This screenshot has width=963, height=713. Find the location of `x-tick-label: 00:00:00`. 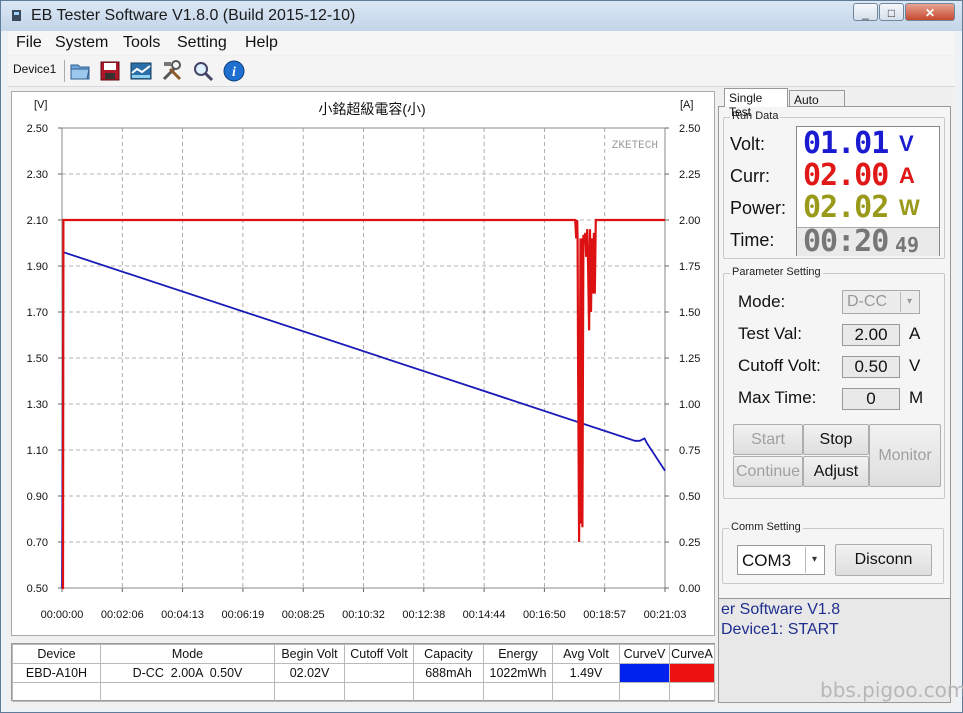

x-tick-label: 00:00:00 is located at coordinates (62, 615).